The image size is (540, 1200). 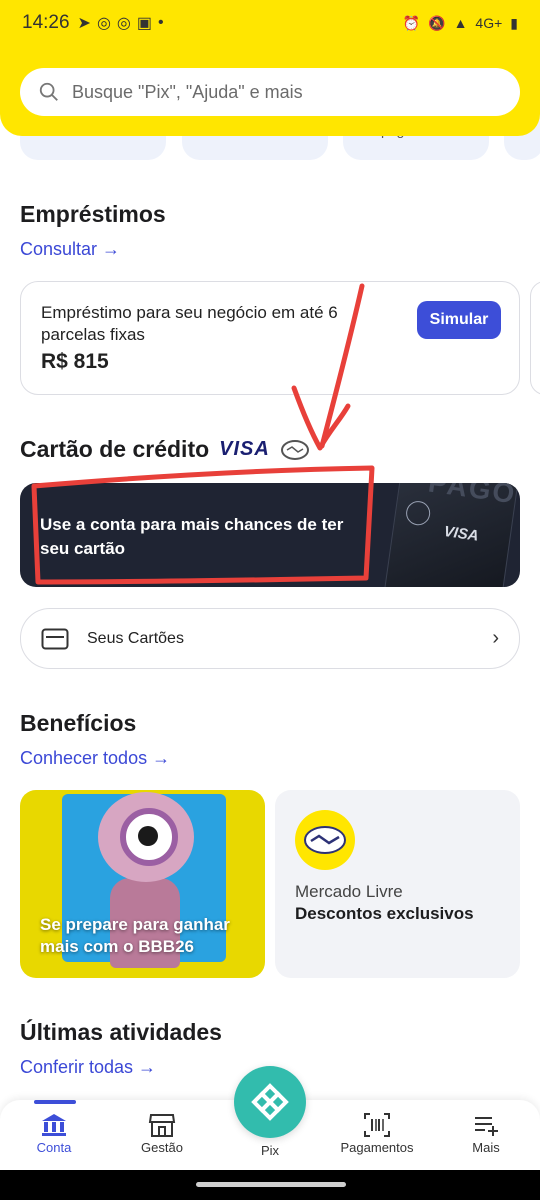 What do you see at coordinates (461, 534) in the screenshot?
I see `card-visa-logo: VISA` at bounding box center [461, 534].